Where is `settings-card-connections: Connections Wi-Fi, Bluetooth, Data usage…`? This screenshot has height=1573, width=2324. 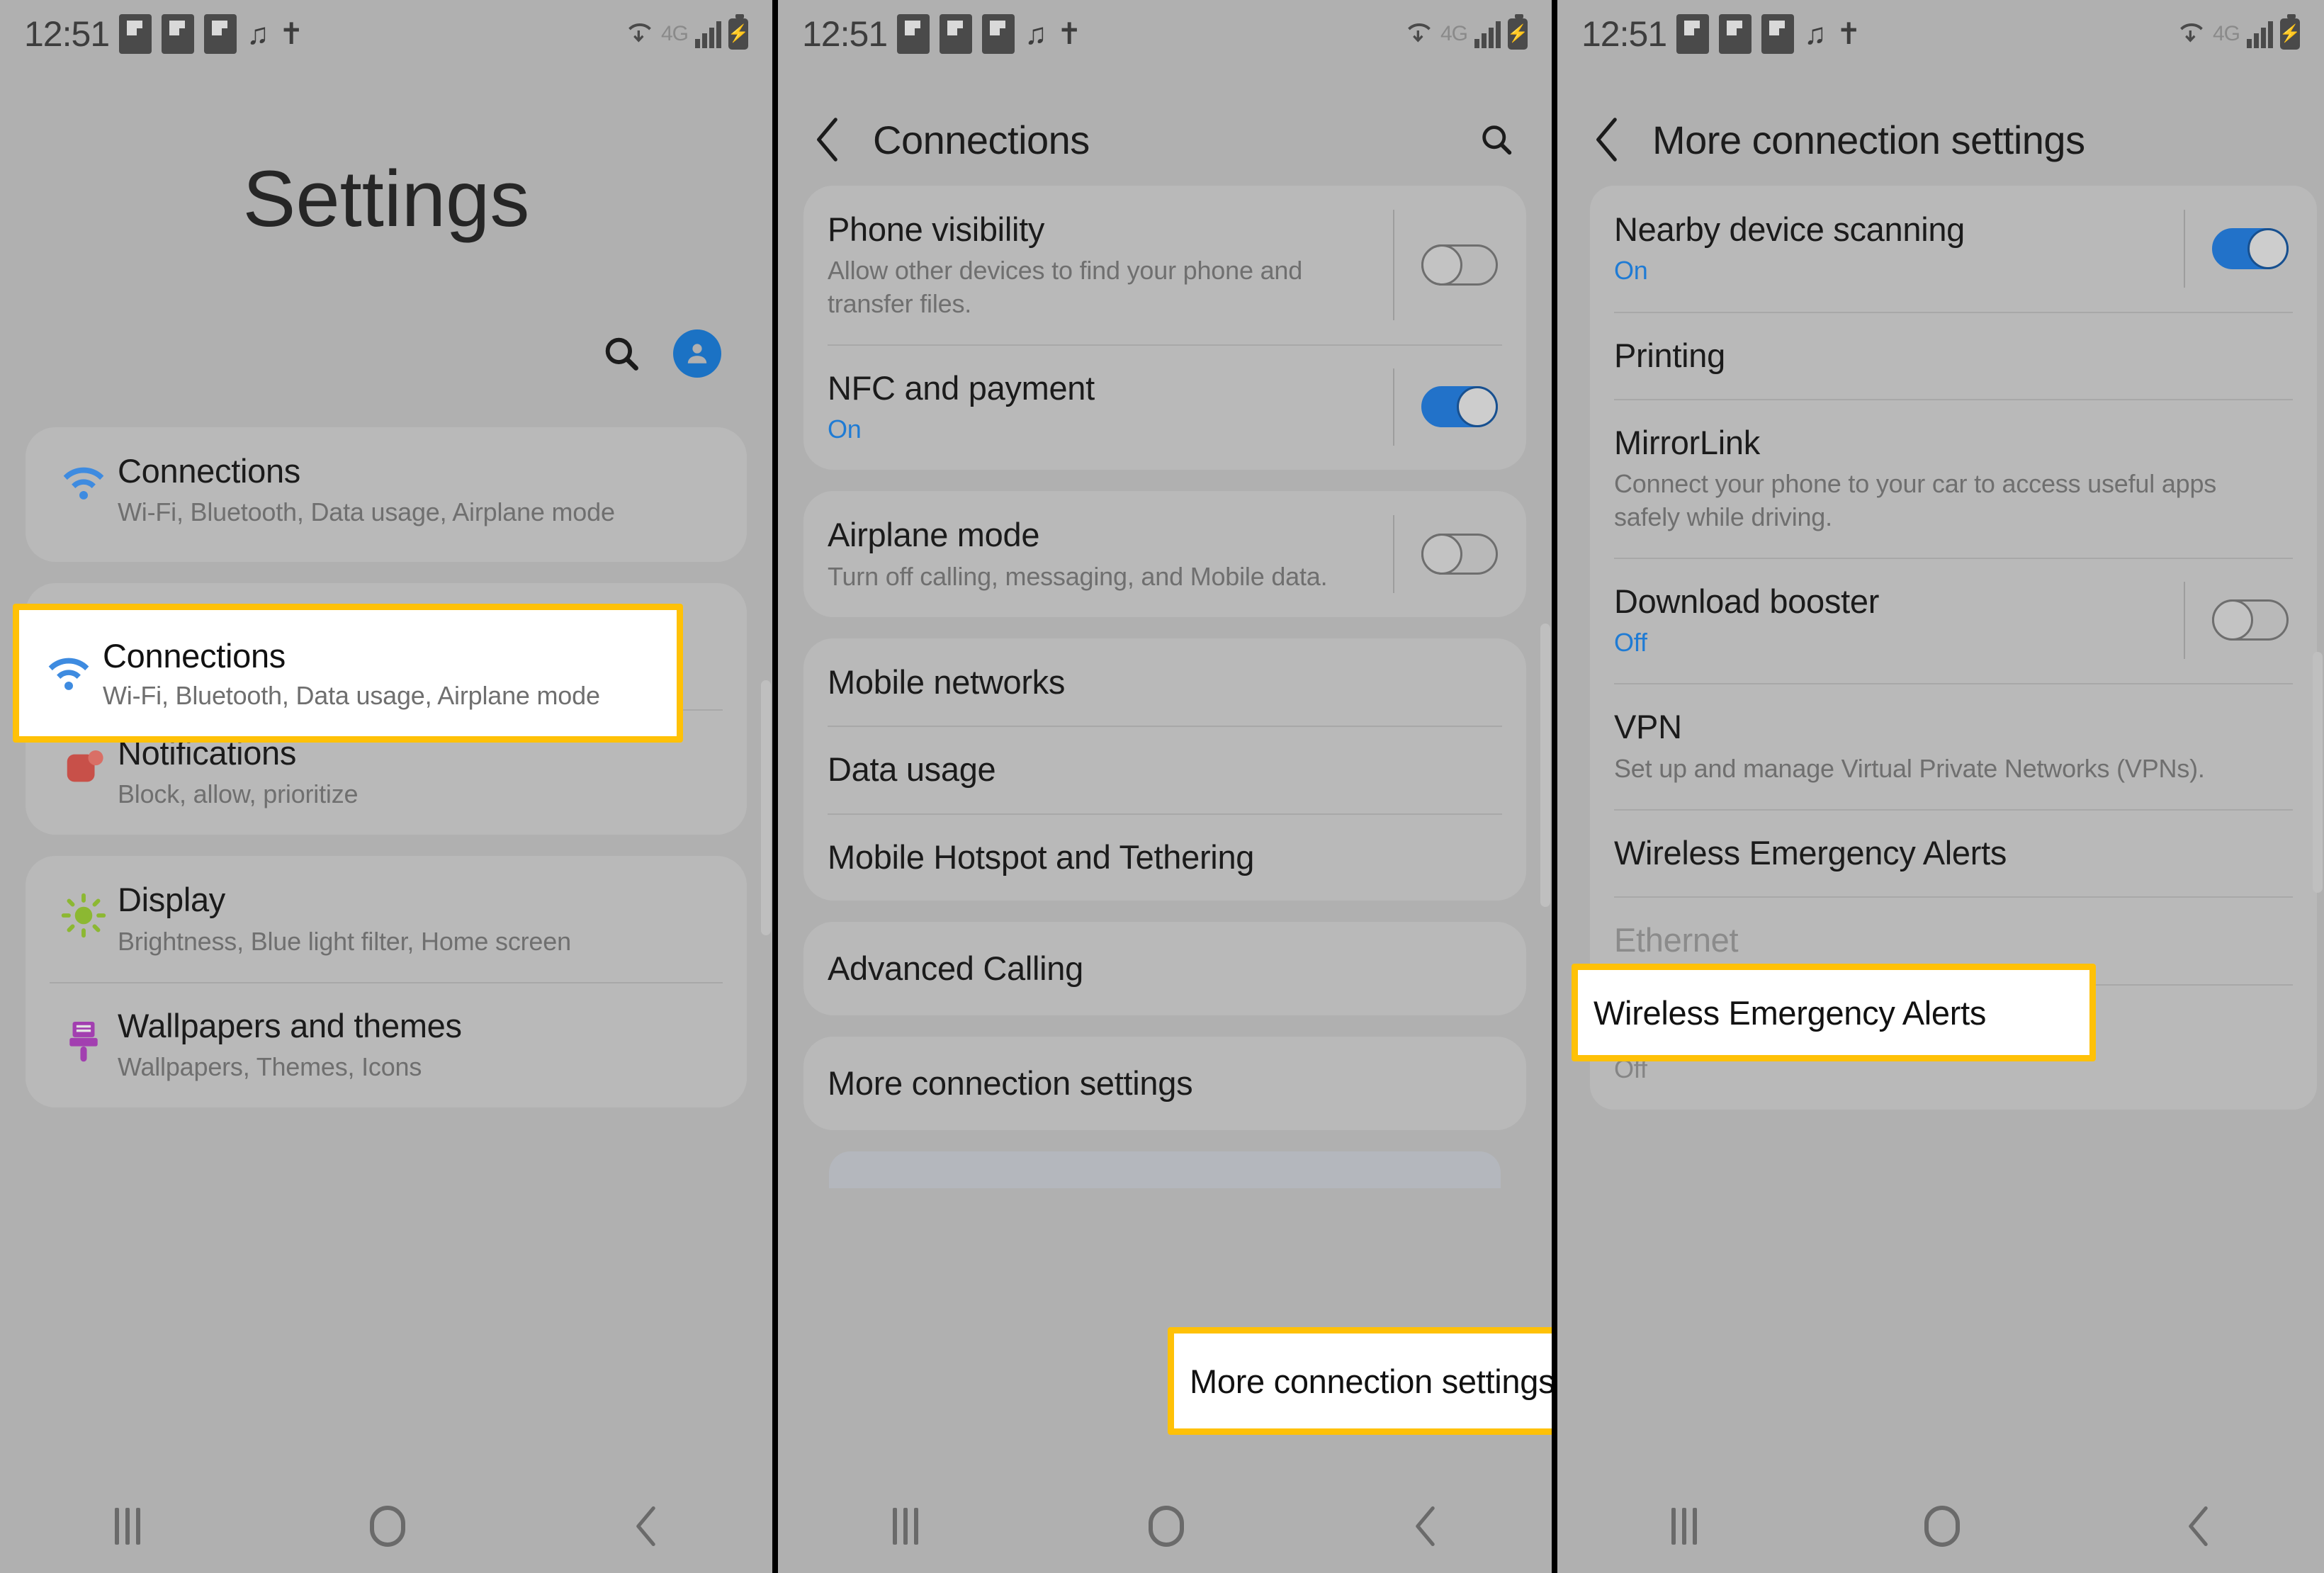 settings-card-connections: Connections Wi-Fi, Bluetooth, Data usage… is located at coordinates (386, 494).